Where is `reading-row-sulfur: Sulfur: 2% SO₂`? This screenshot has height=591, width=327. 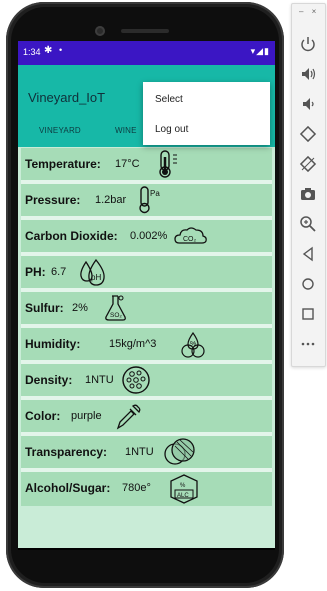
reading-row-sulfur: Sulfur: 2% SO₂ is located at coordinates (146, 308).